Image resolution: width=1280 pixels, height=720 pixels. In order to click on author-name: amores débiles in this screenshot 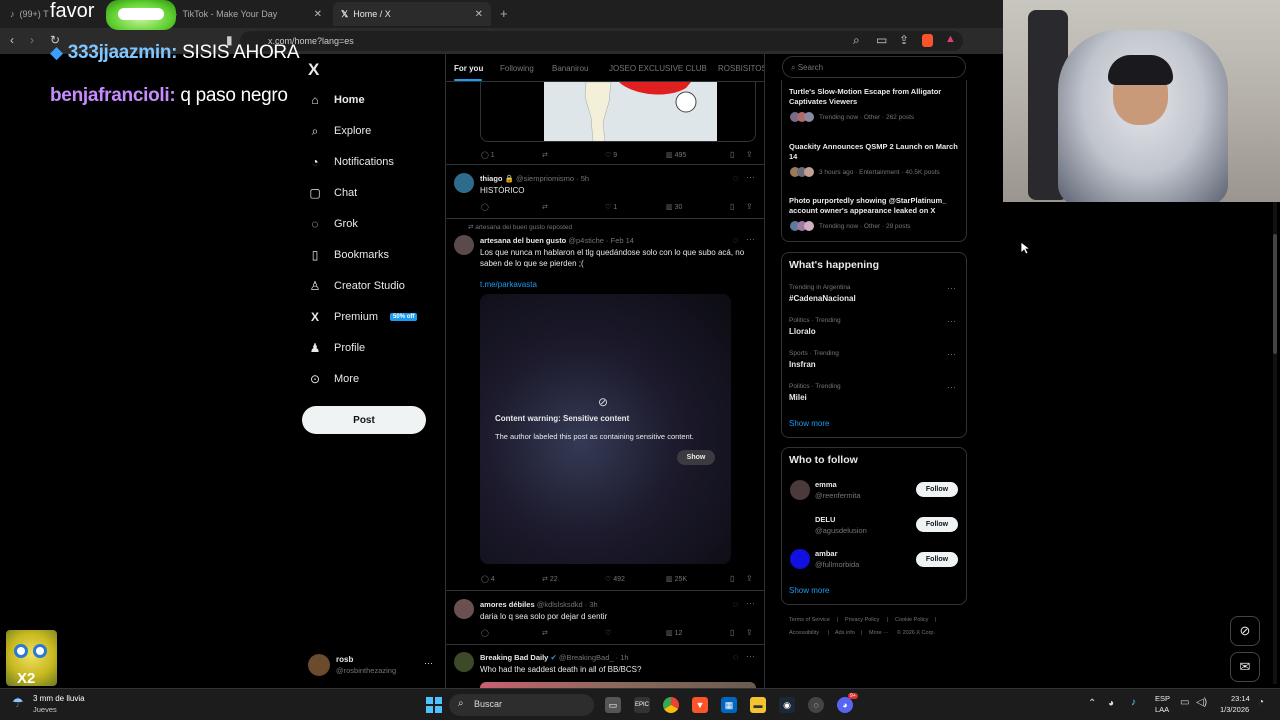, I will do `click(507, 604)`.